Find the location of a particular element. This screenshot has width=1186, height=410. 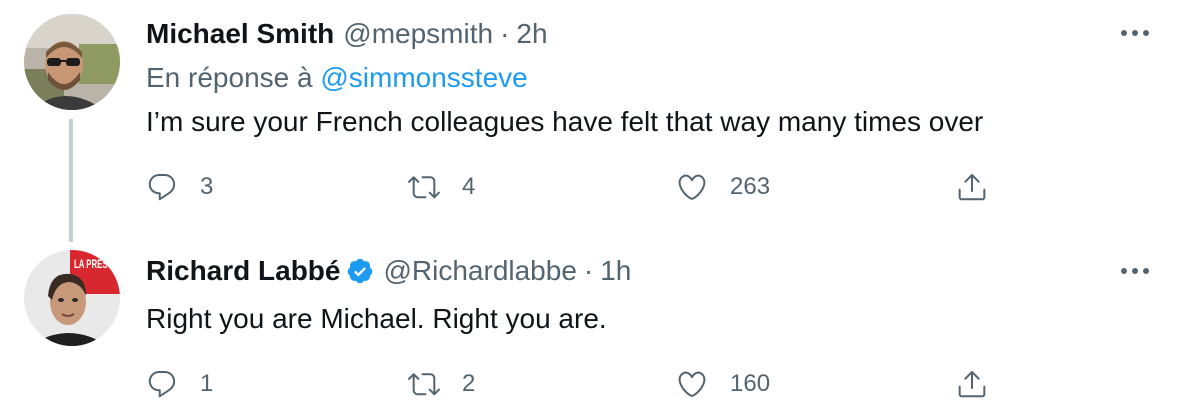

reply-context: En réponse à @simmonssteve is located at coordinates (337, 78).